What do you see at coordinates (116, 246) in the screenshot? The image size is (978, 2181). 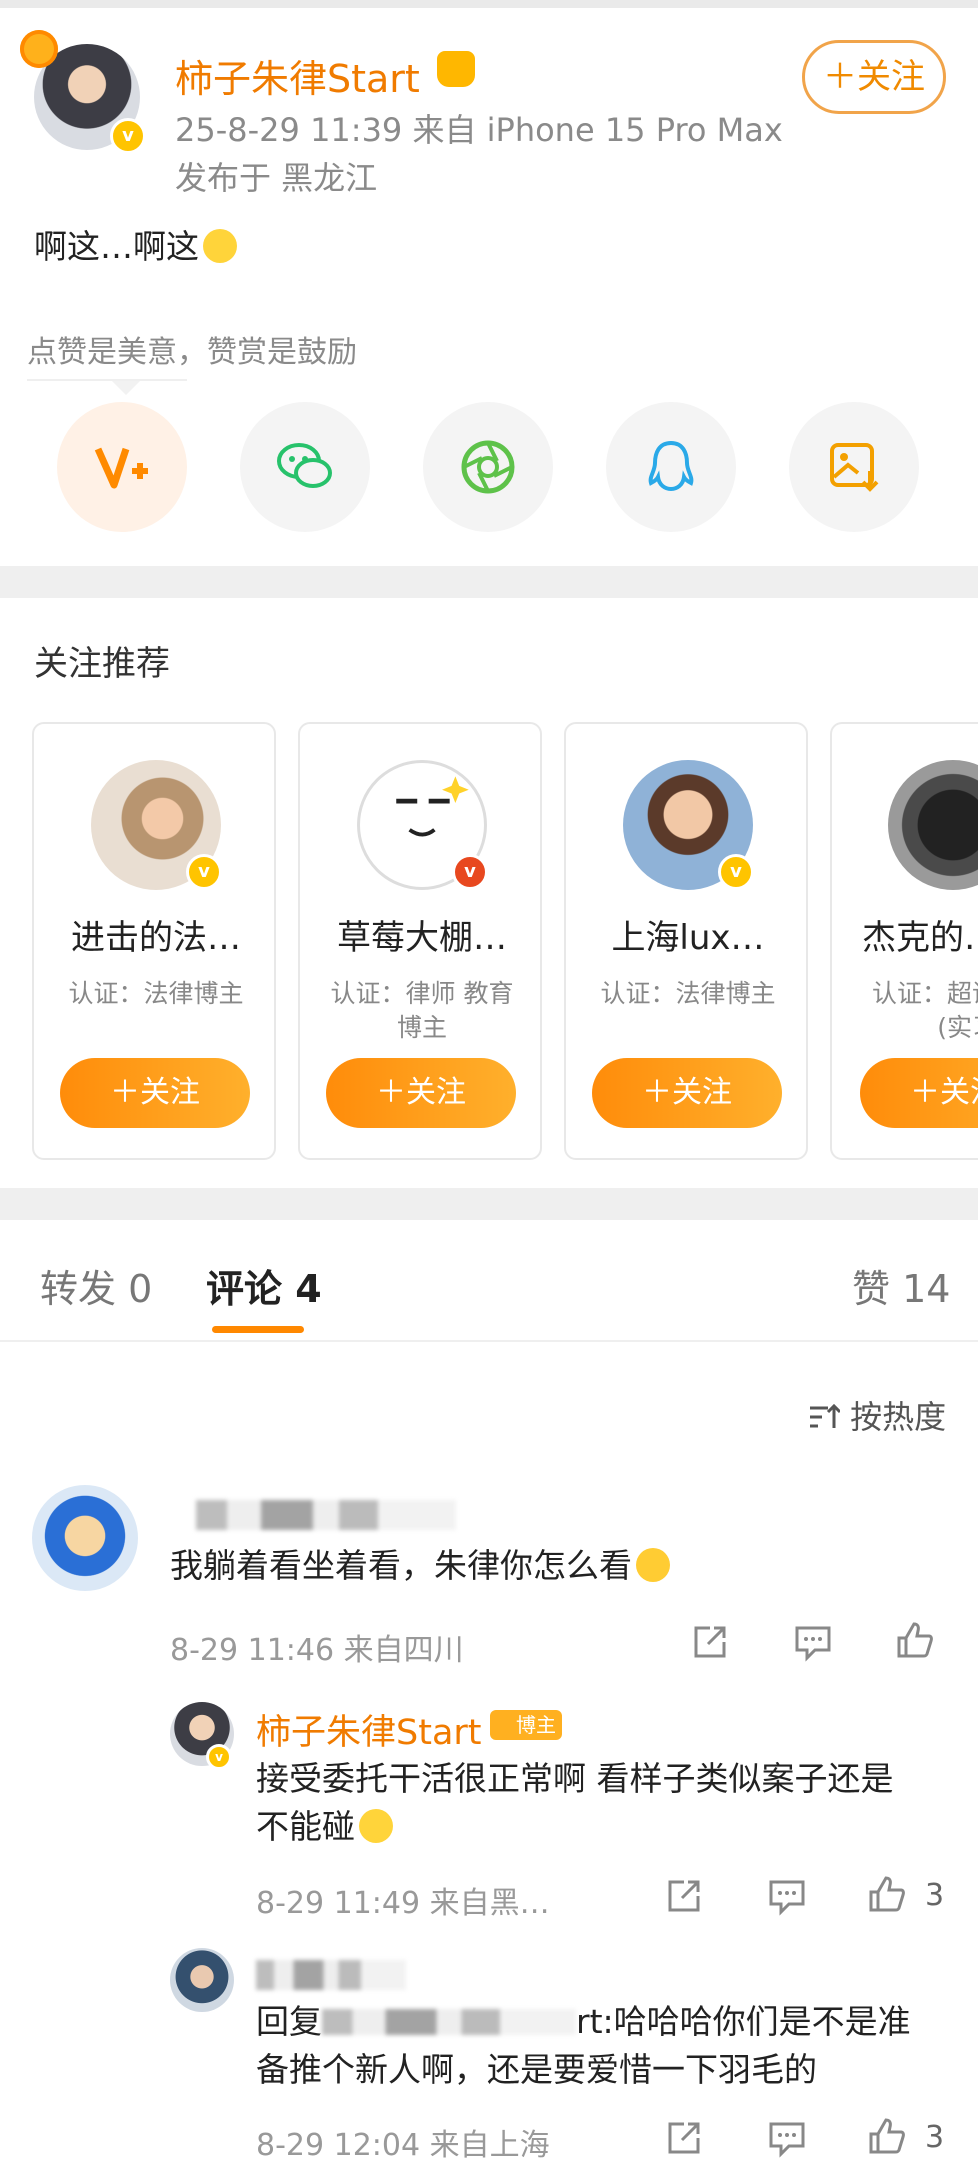 I see `post-text: 啊这…啊这` at bounding box center [116, 246].